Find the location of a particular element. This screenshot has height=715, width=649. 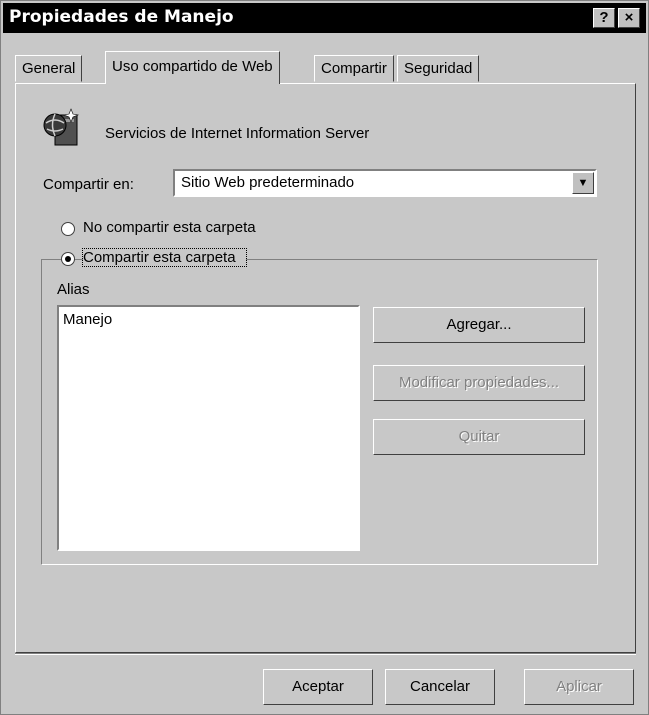

ok-button: Aceptar is located at coordinates (318, 687).